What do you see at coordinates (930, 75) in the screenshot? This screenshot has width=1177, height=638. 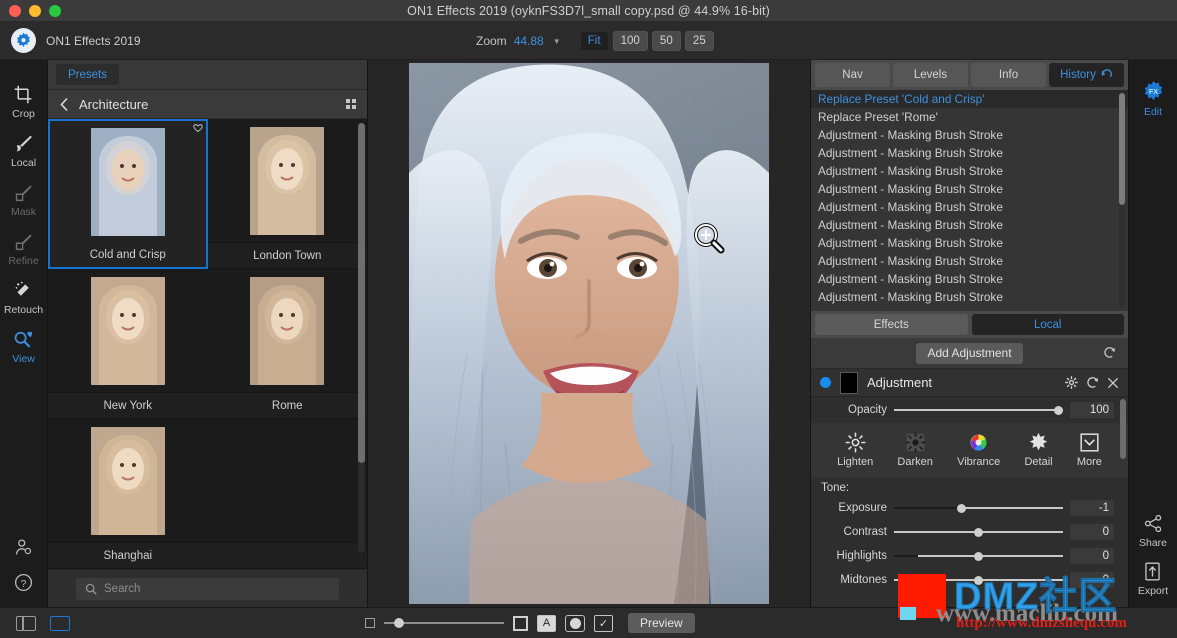 I see `tab-levels: Levels` at bounding box center [930, 75].